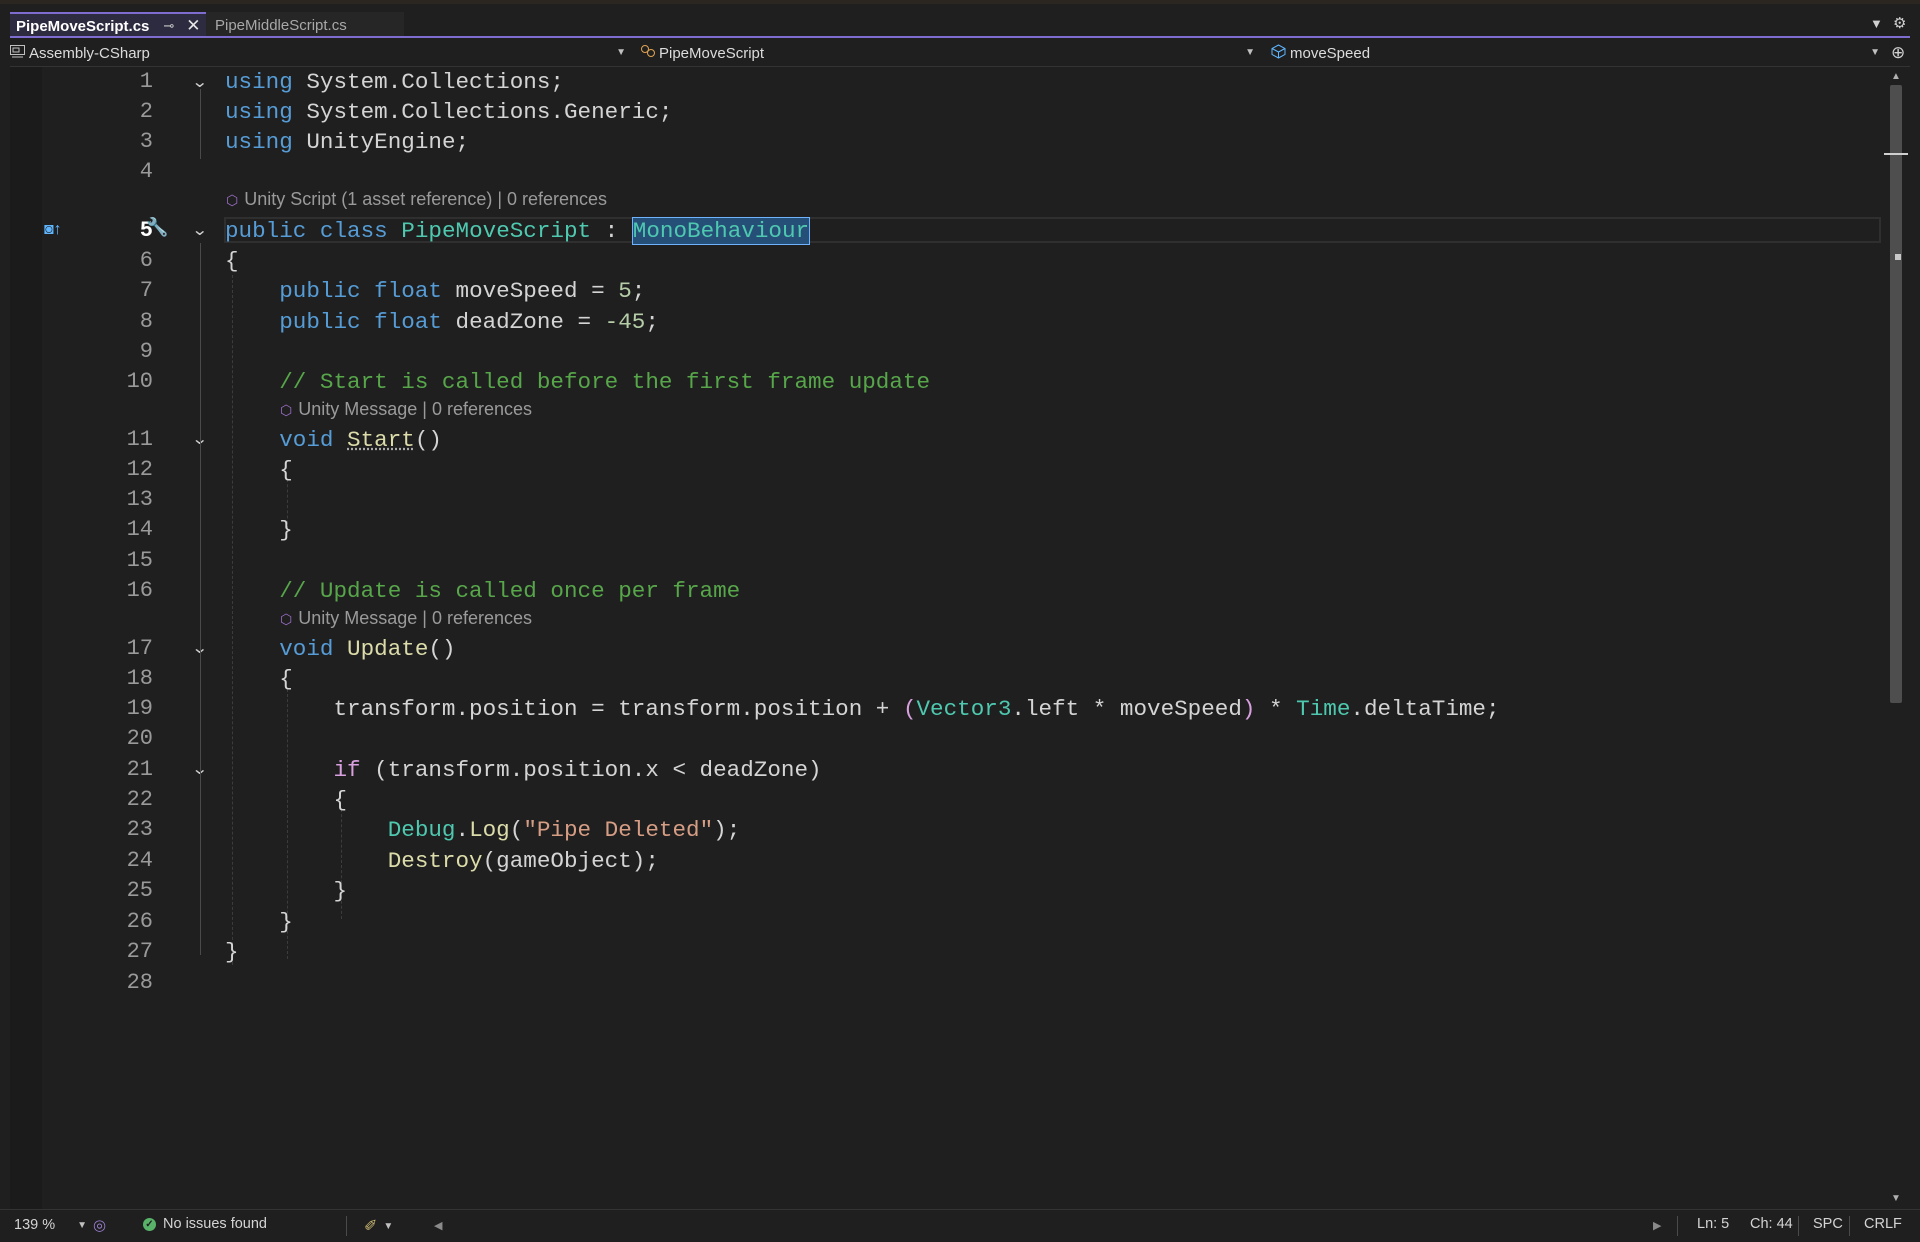  Describe the element at coordinates (442, 649) in the screenshot. I see `code-text: ()` at that location.